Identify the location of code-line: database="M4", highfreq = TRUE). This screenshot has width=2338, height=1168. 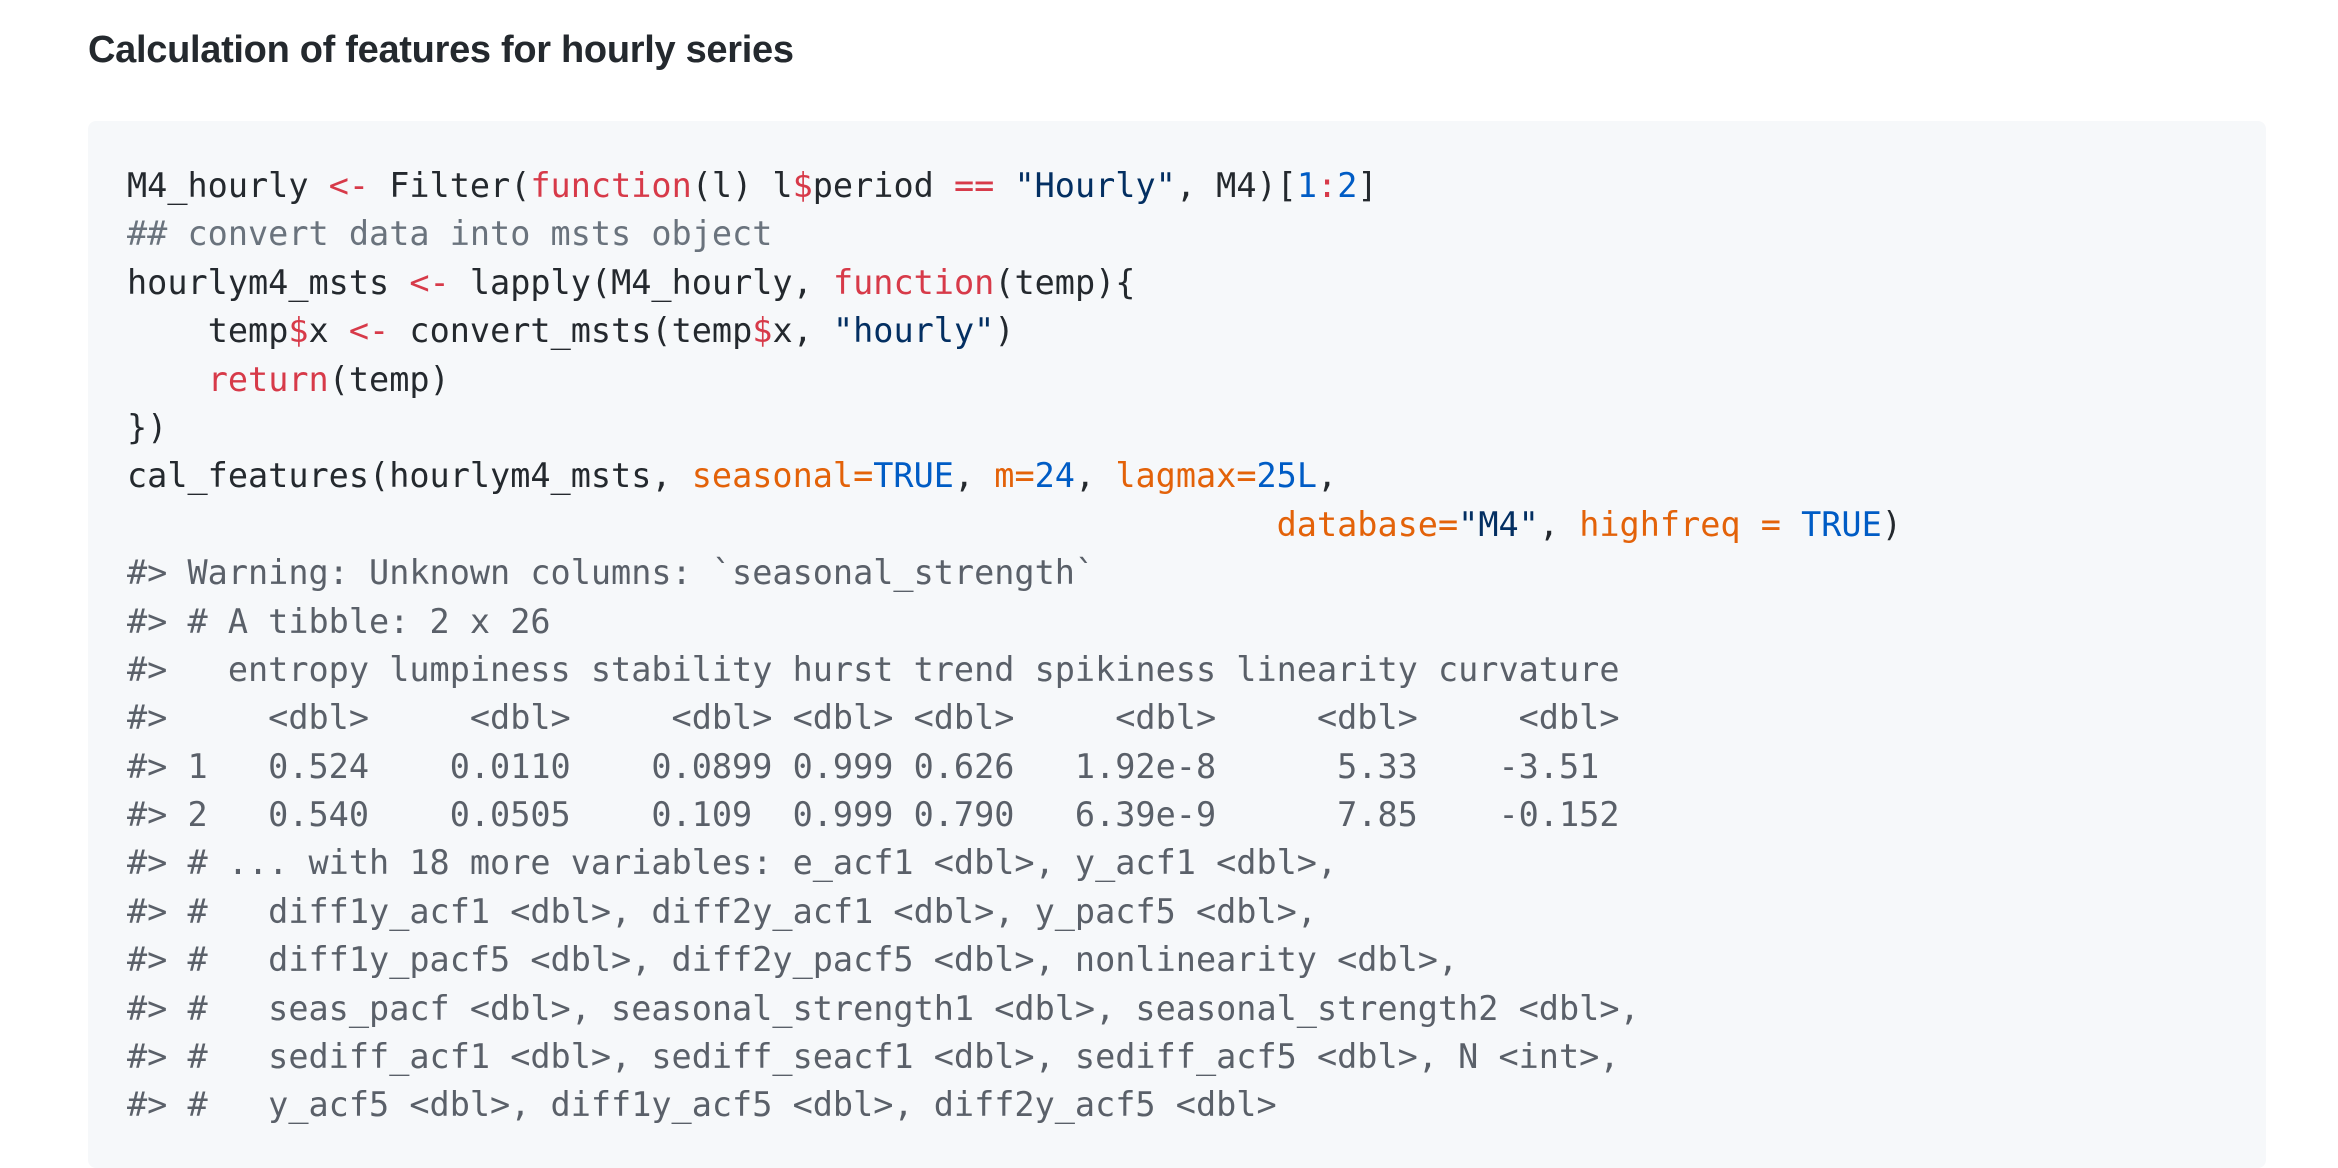
(1014, 525).